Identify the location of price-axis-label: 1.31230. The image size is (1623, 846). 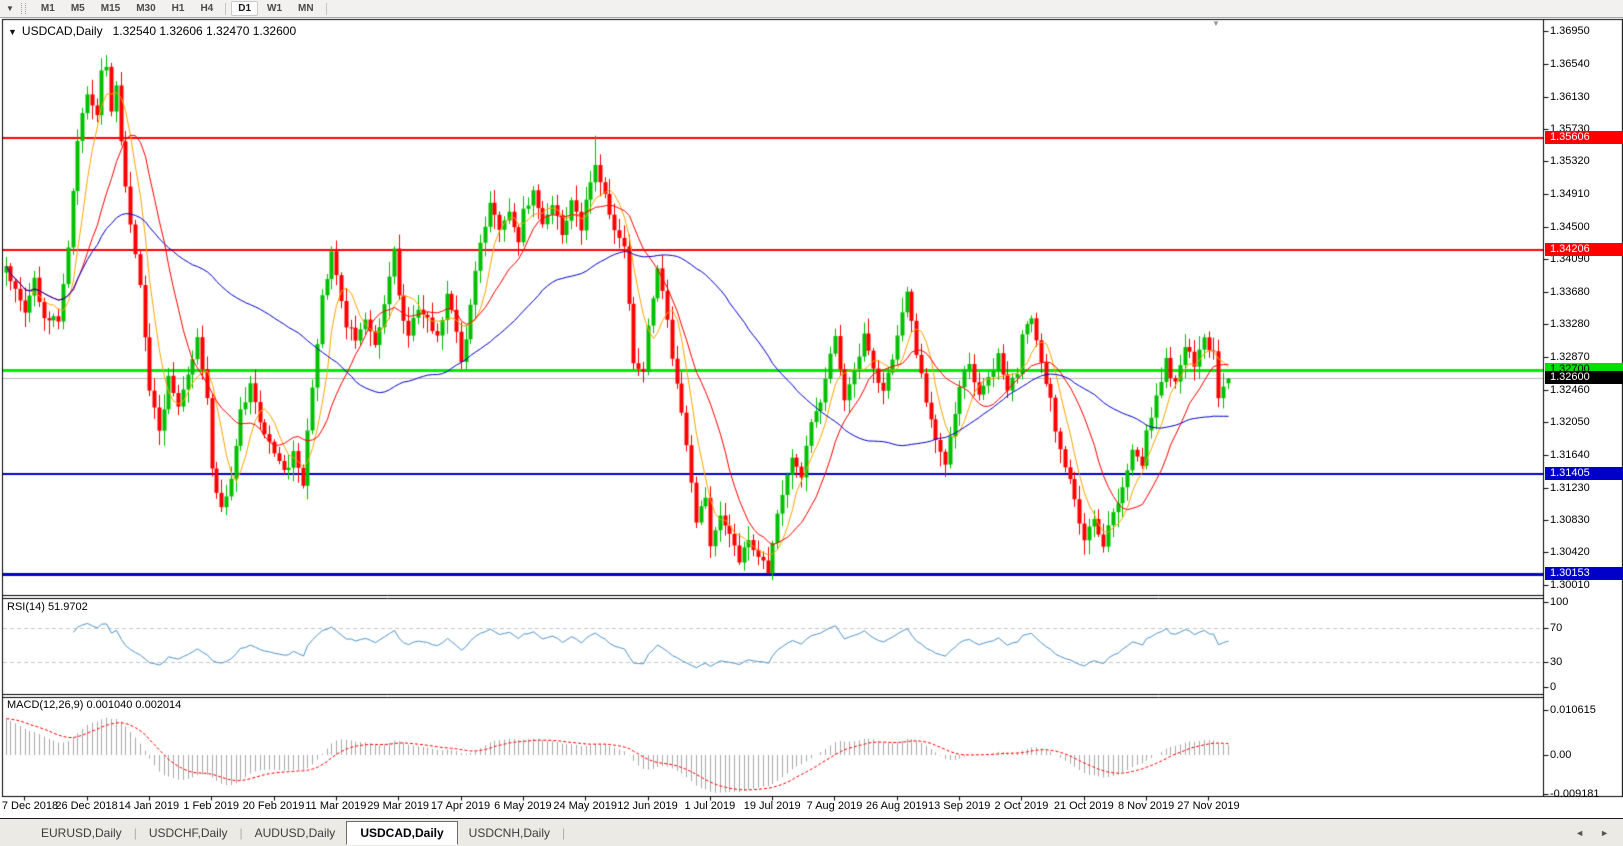
(1570, 487).